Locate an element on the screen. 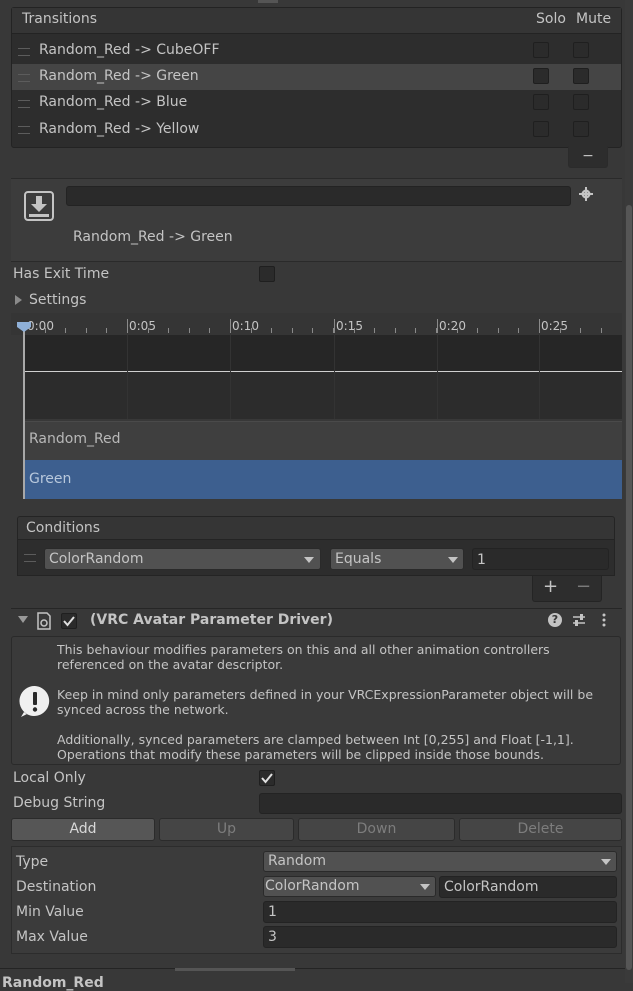 This screenshot has width=633, height=991. help-icon: ? is located at coordinates (555, 620).